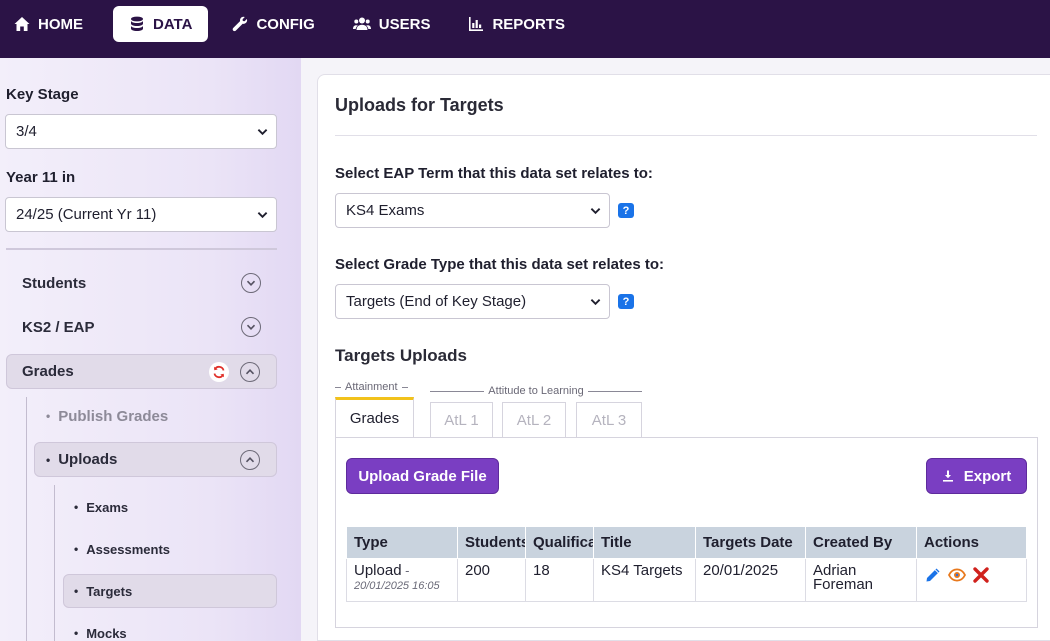 The height and width of the screenshot is (641, 1050). Describe the element at coordinates (947, 476) in the screenshot. I see `download-icon` at that location.